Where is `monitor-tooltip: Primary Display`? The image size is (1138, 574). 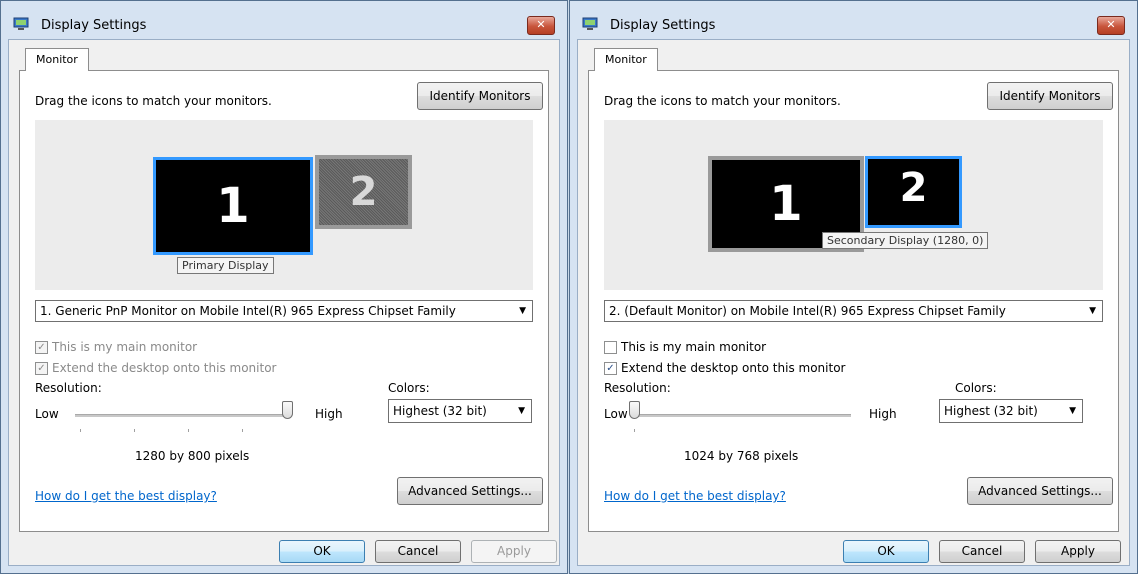
monitor-tooltip: Primary Display is located at coordinates (225, 265).